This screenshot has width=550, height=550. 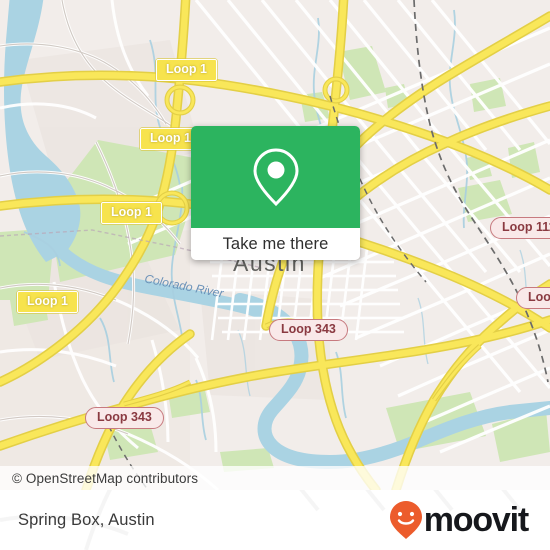 What do you see at coordinates (186, 70) in the screenshot?
I see `road-shield-loop-1-north: Loop 1` at bounding box center [186, 70].